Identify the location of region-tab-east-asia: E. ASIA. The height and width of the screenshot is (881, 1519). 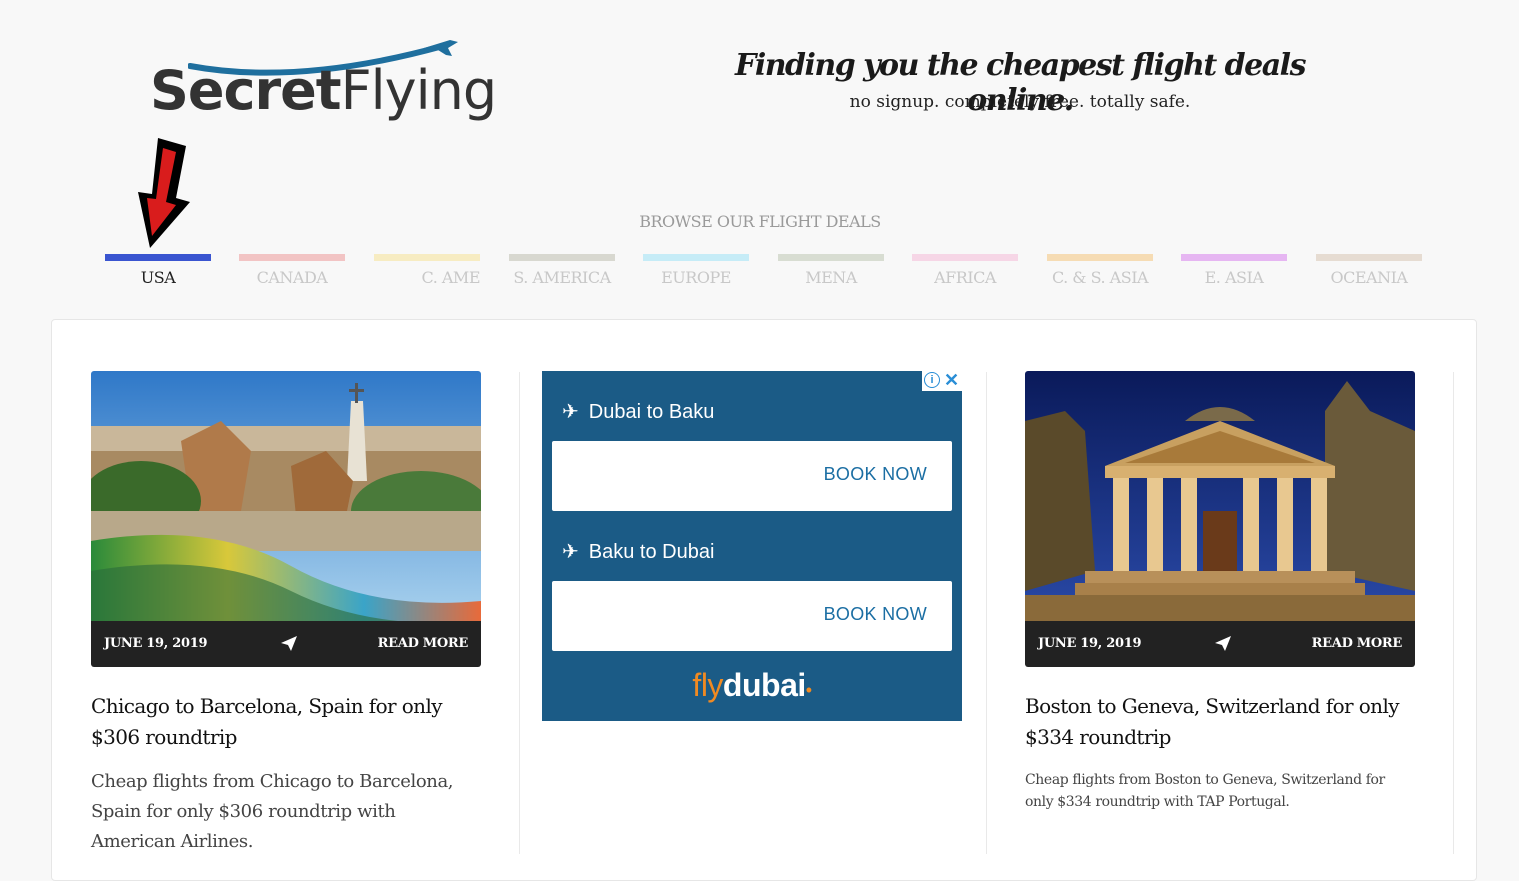
(1234, 272).